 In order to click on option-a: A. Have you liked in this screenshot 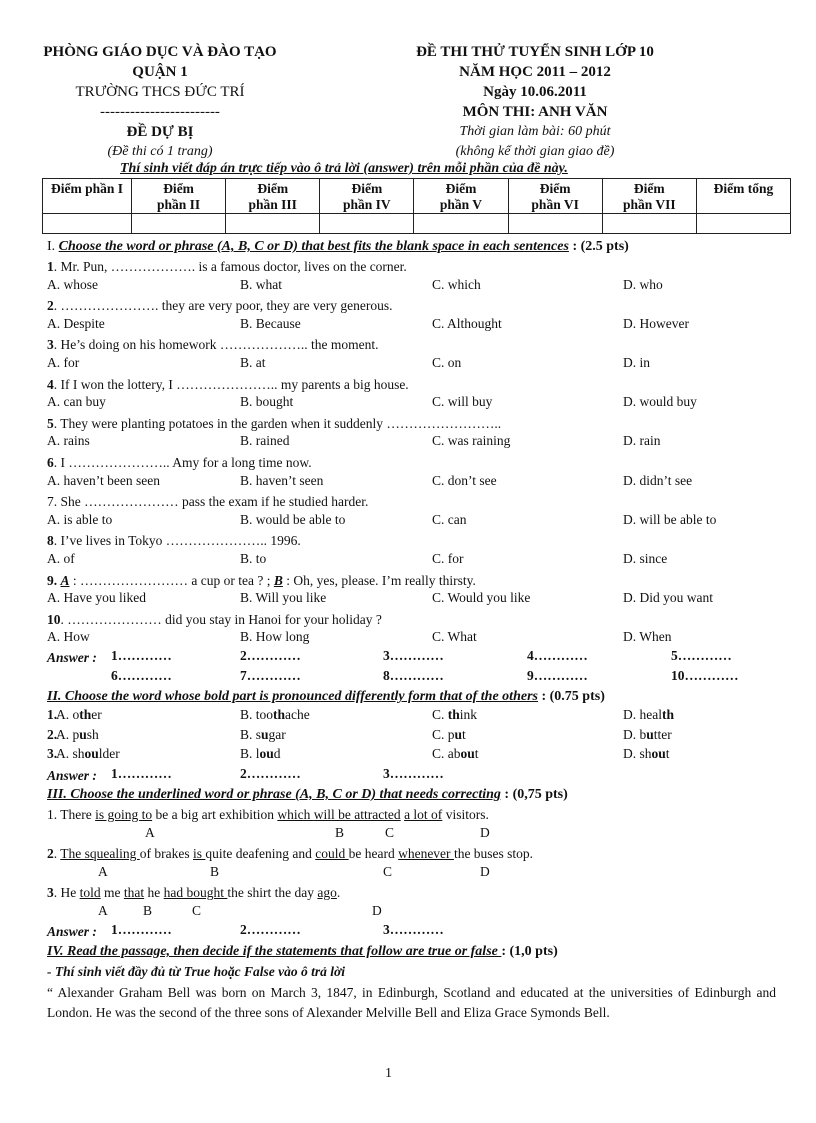, I will do `click(96, 598)`.